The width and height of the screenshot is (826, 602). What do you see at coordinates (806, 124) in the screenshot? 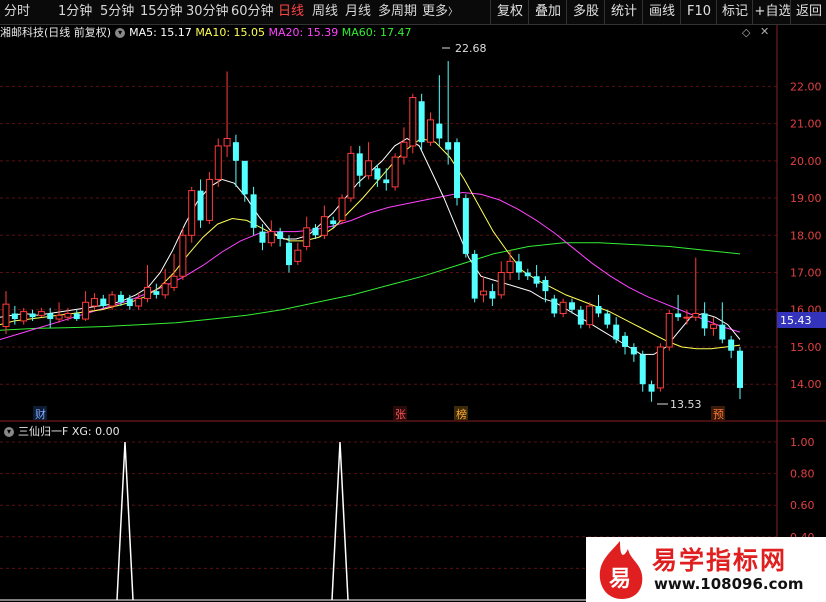
I see `price-tick-label: 21.00` at bounding box center [806, 124].